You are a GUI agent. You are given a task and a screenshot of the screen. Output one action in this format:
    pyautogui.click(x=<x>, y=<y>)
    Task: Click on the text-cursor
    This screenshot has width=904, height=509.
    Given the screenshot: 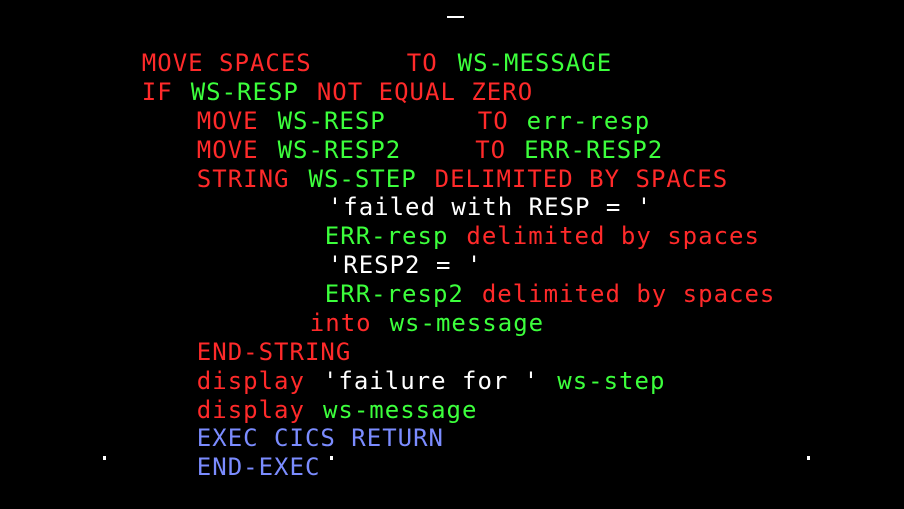 What is the action you would take?
    pyautogui.click(x=455, y=17)
    